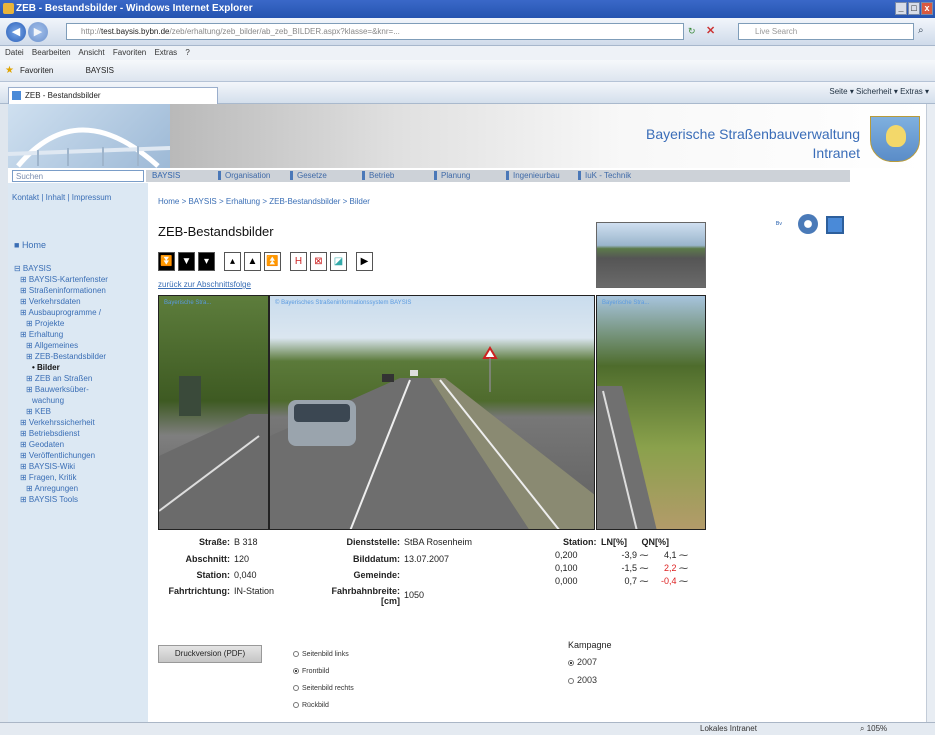 This screenshot has height=735, width=935. I want to click on gear-icon, so click(808, 224).